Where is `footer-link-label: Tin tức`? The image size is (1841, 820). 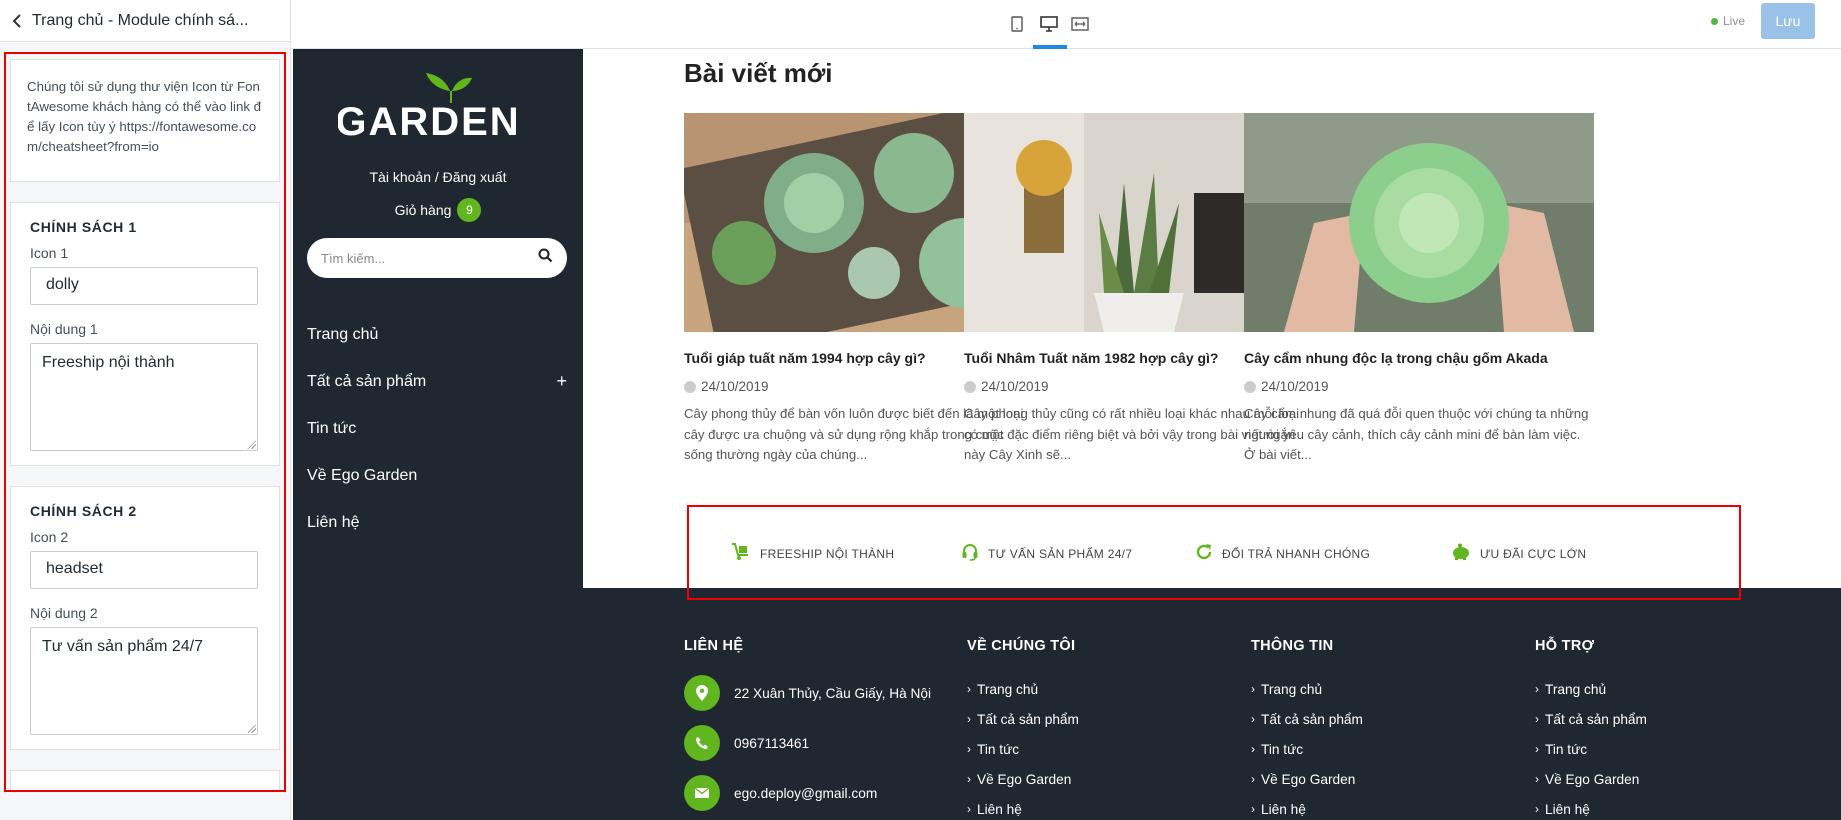 footer-link-label: Tin tức is located at coordinates (1282, 749).